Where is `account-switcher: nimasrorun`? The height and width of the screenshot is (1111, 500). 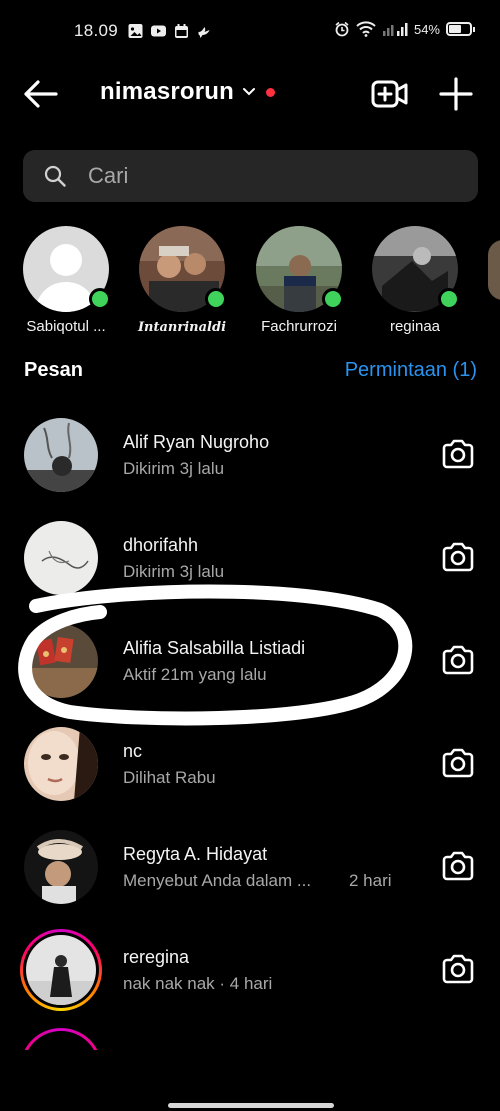 account-switcher: nimasrorun is located at coordinates (188, 92).